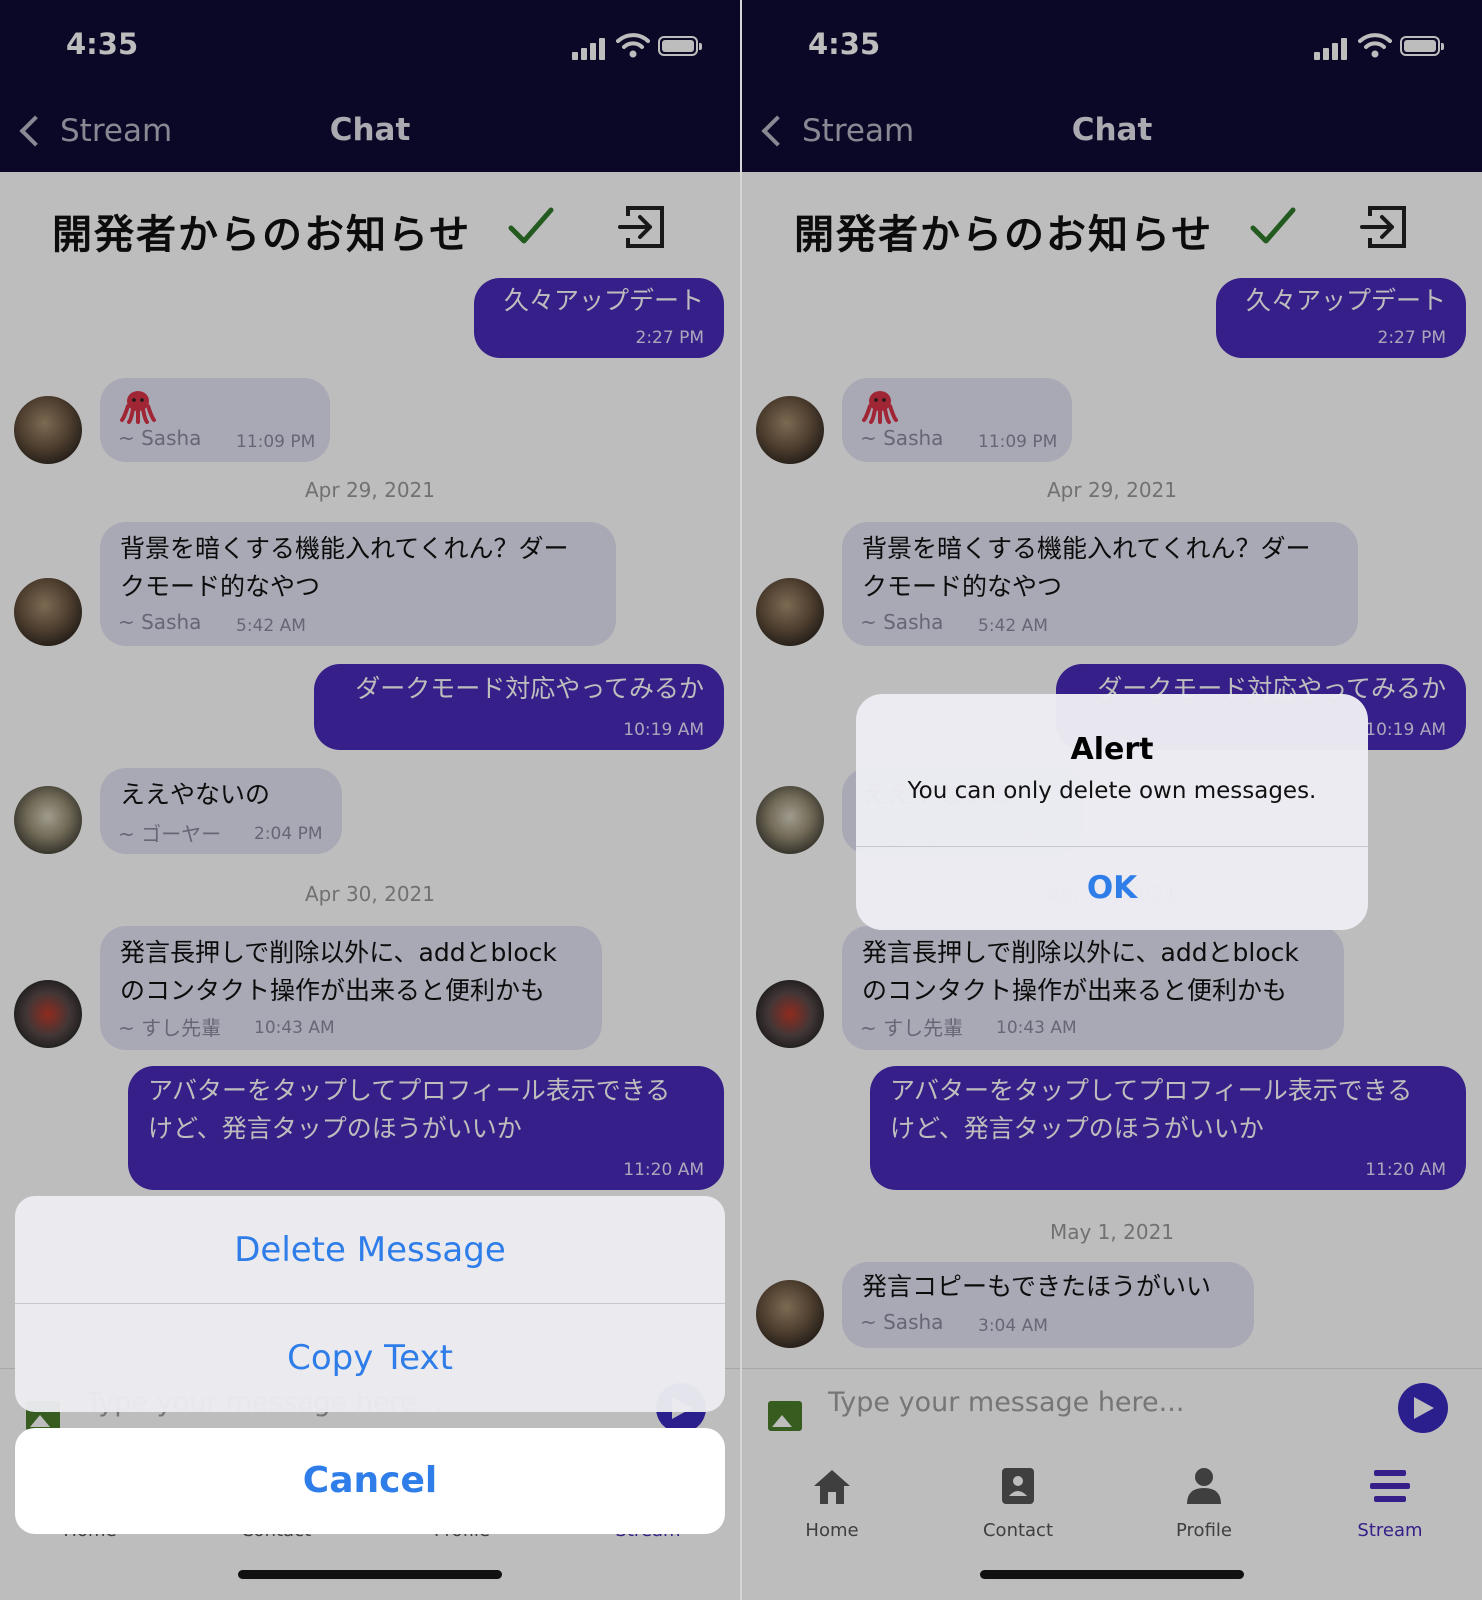 The width and height of the screenshot is (1482, 1600). I want to click on action-sheet: Delete Message Copy Text, so click(370, 1304).